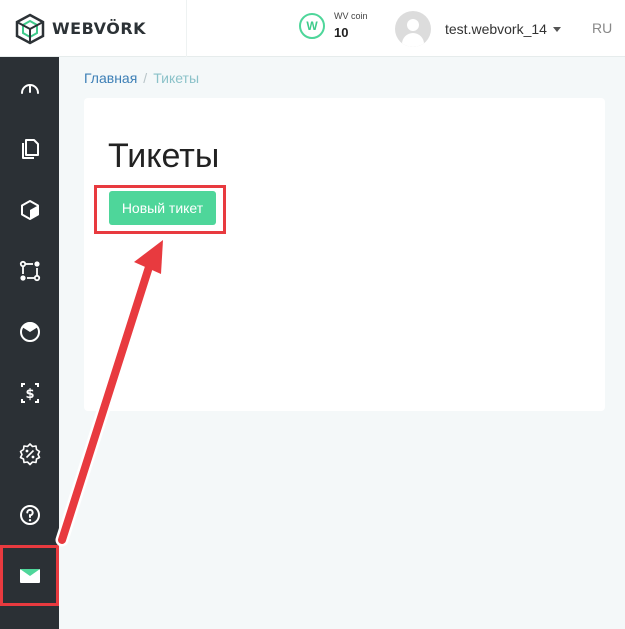  I want to click on page-title: Тикеты, so click(164, 156).